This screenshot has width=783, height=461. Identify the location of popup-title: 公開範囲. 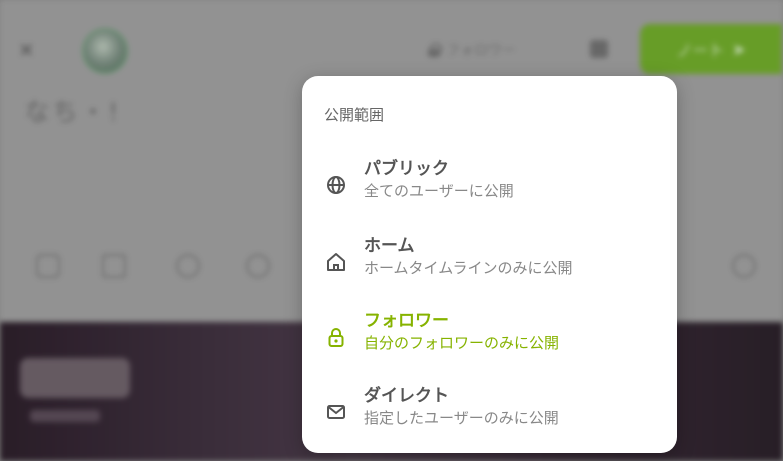
(354, 115).